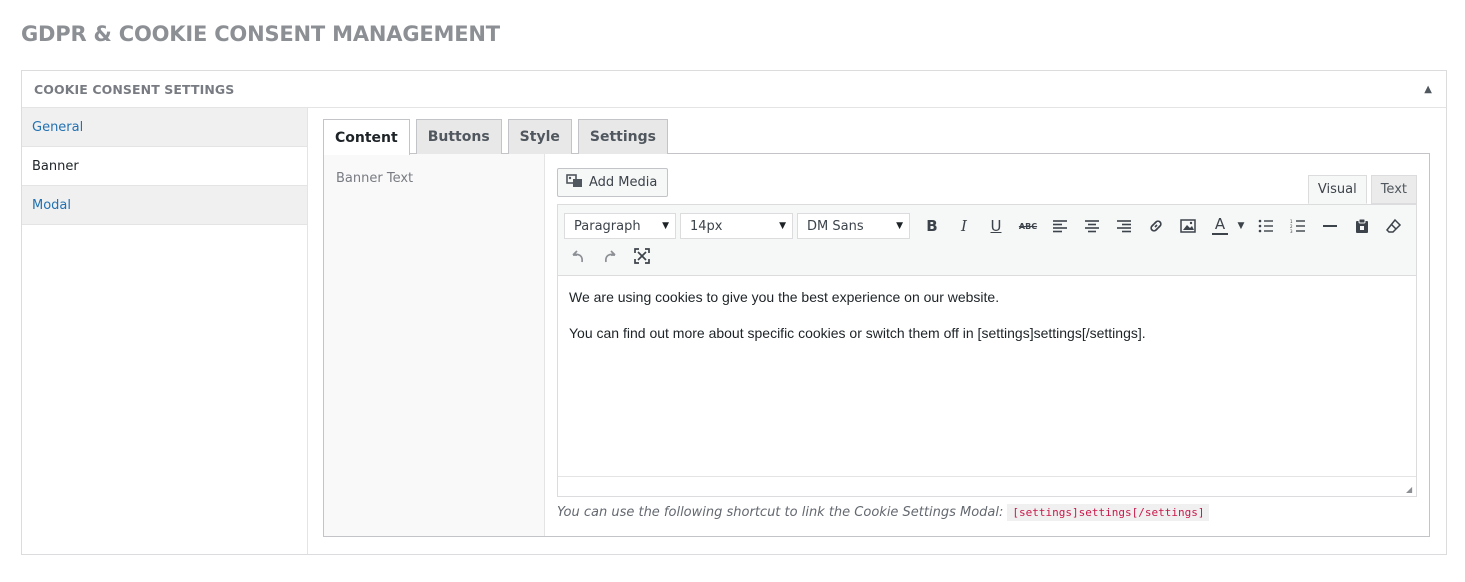  What do you see at coordinates (1291, 231) in the screenshot?
I see `svg-text: 3` at bounding box center [1291, 231].